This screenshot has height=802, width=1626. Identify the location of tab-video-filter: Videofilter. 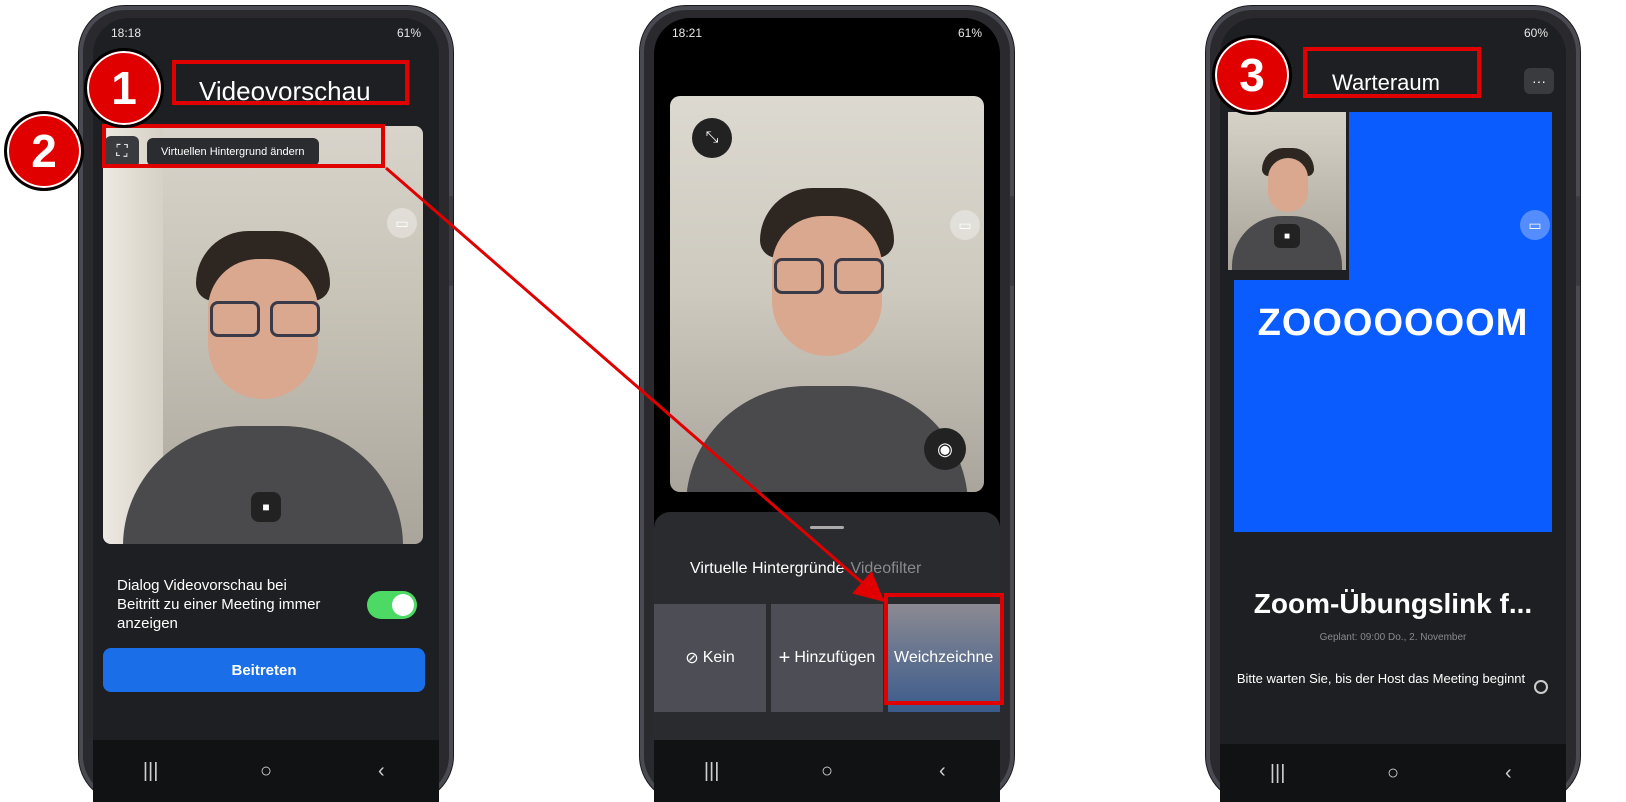
(885, 569).